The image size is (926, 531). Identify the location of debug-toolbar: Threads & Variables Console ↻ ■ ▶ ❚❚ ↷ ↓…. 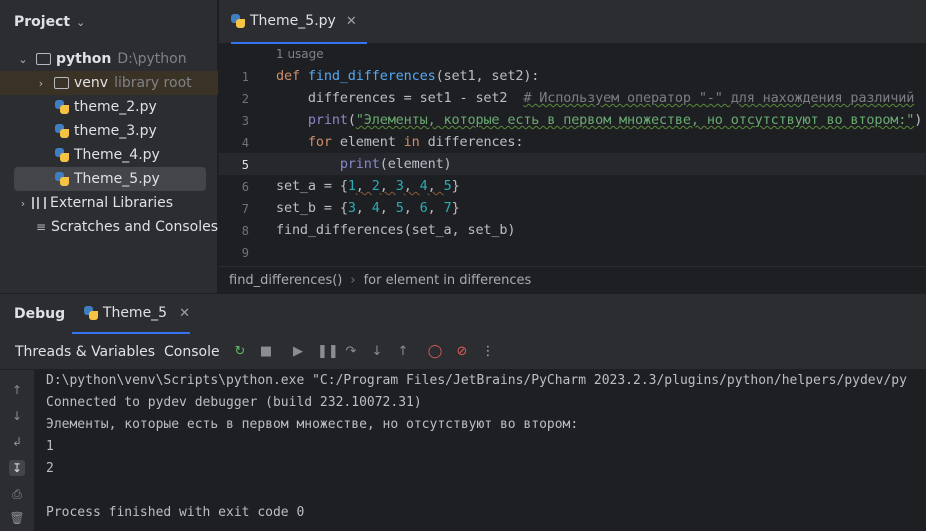
(463, 352).